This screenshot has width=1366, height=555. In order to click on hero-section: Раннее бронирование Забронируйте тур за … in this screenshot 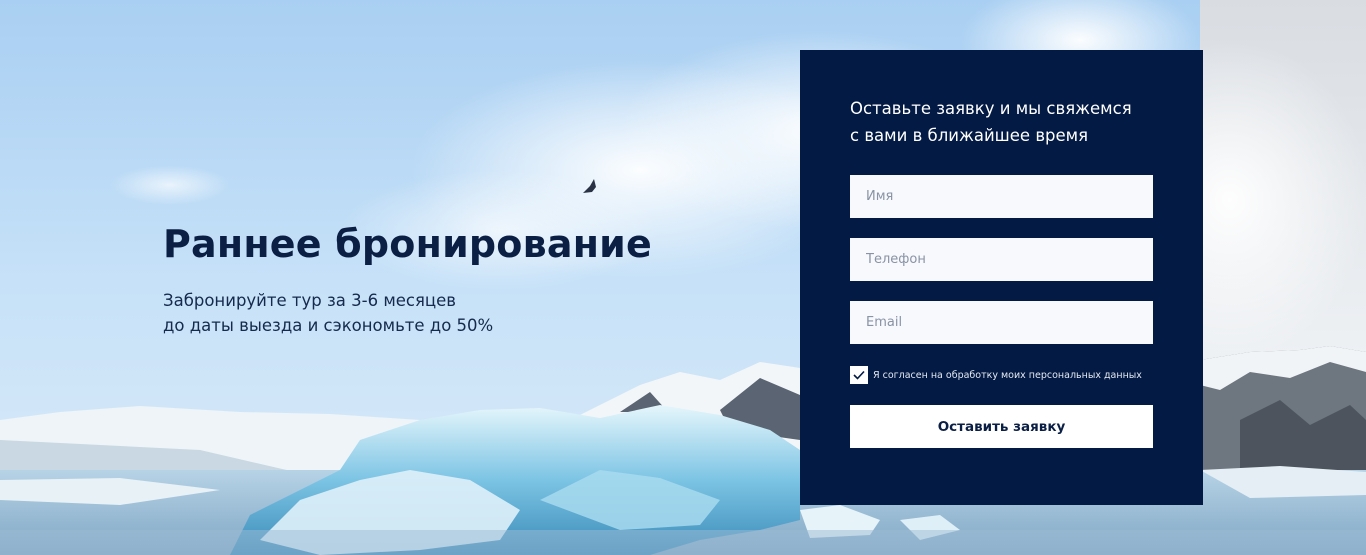, I will do `click(443, 280)`.